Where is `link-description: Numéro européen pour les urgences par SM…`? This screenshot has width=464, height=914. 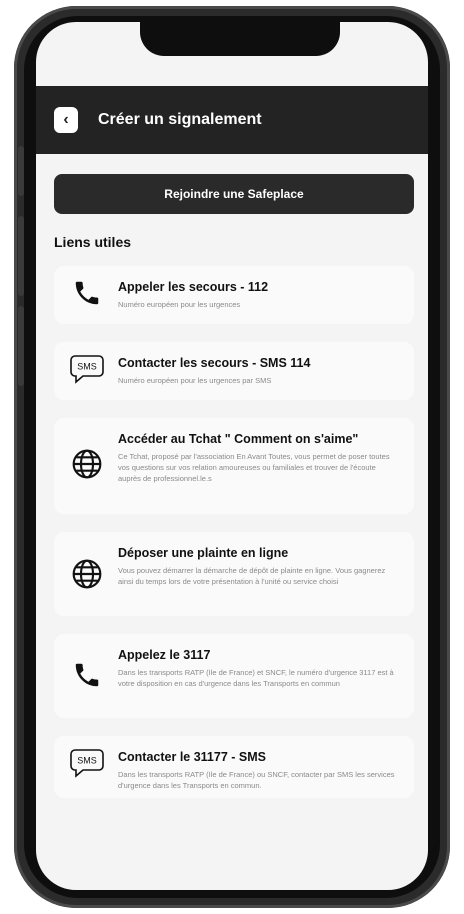
link-description: Numéro européen pour les urgences par SM… is located at coordinates (195, 380).